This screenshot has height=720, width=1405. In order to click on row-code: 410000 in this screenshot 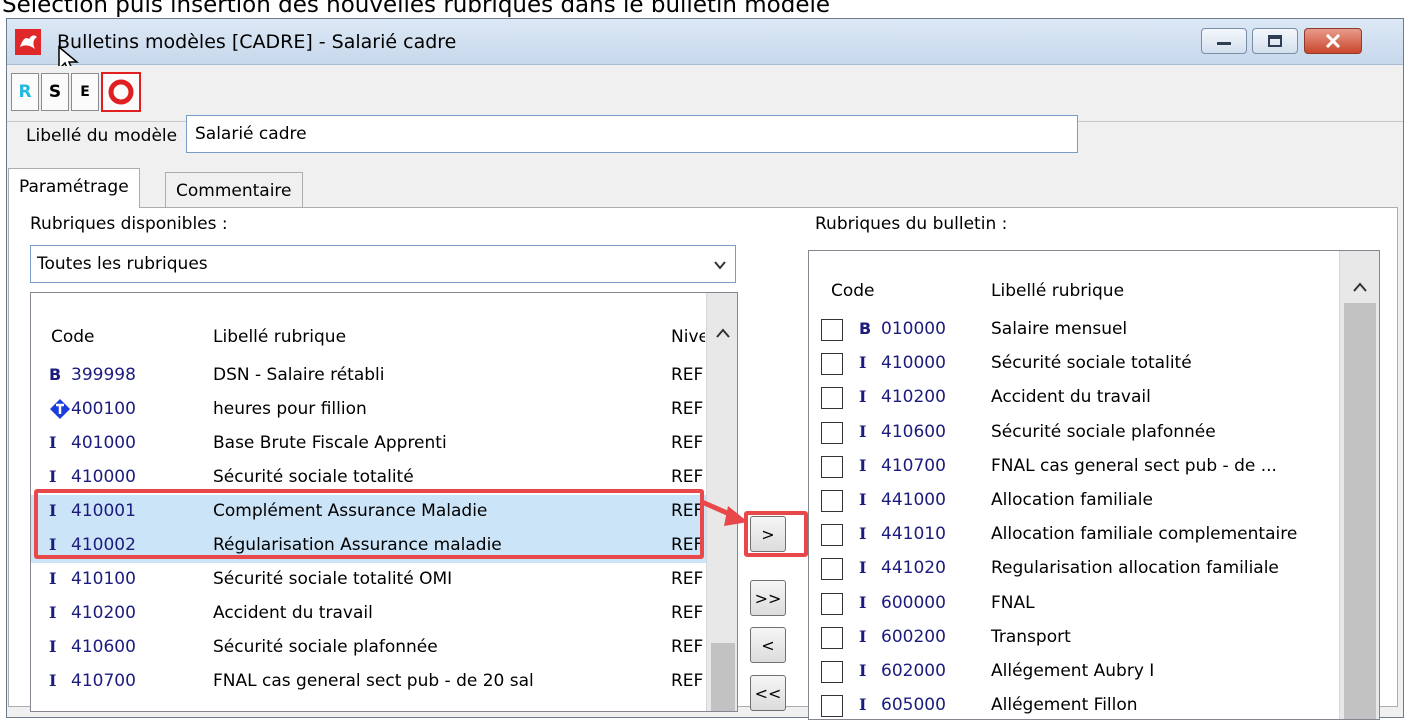, I will do `click(103, 477)`.